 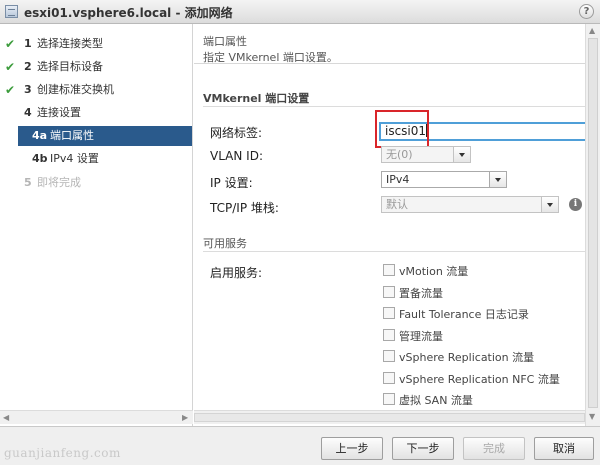 What do you see at coordinates (59, 182) in the screenshot?
I see `step-label: 即将完成` at bounding box center [59, 182].